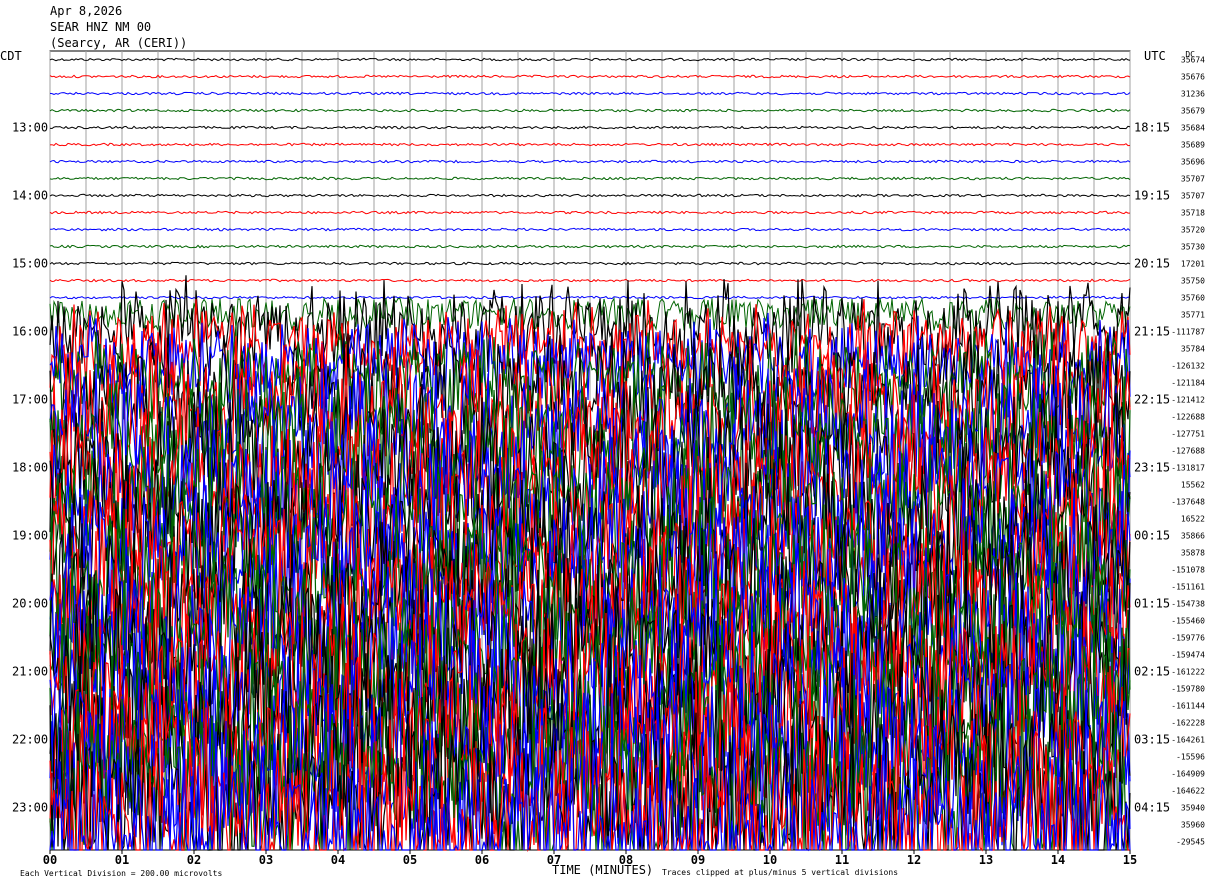 The height and width of the screenshot is (886, 1210). What do you see at coordinates (1188, 570) in the screenshot?
I see `dc-offset-label: -151078` at bounding box center [1188, 570].